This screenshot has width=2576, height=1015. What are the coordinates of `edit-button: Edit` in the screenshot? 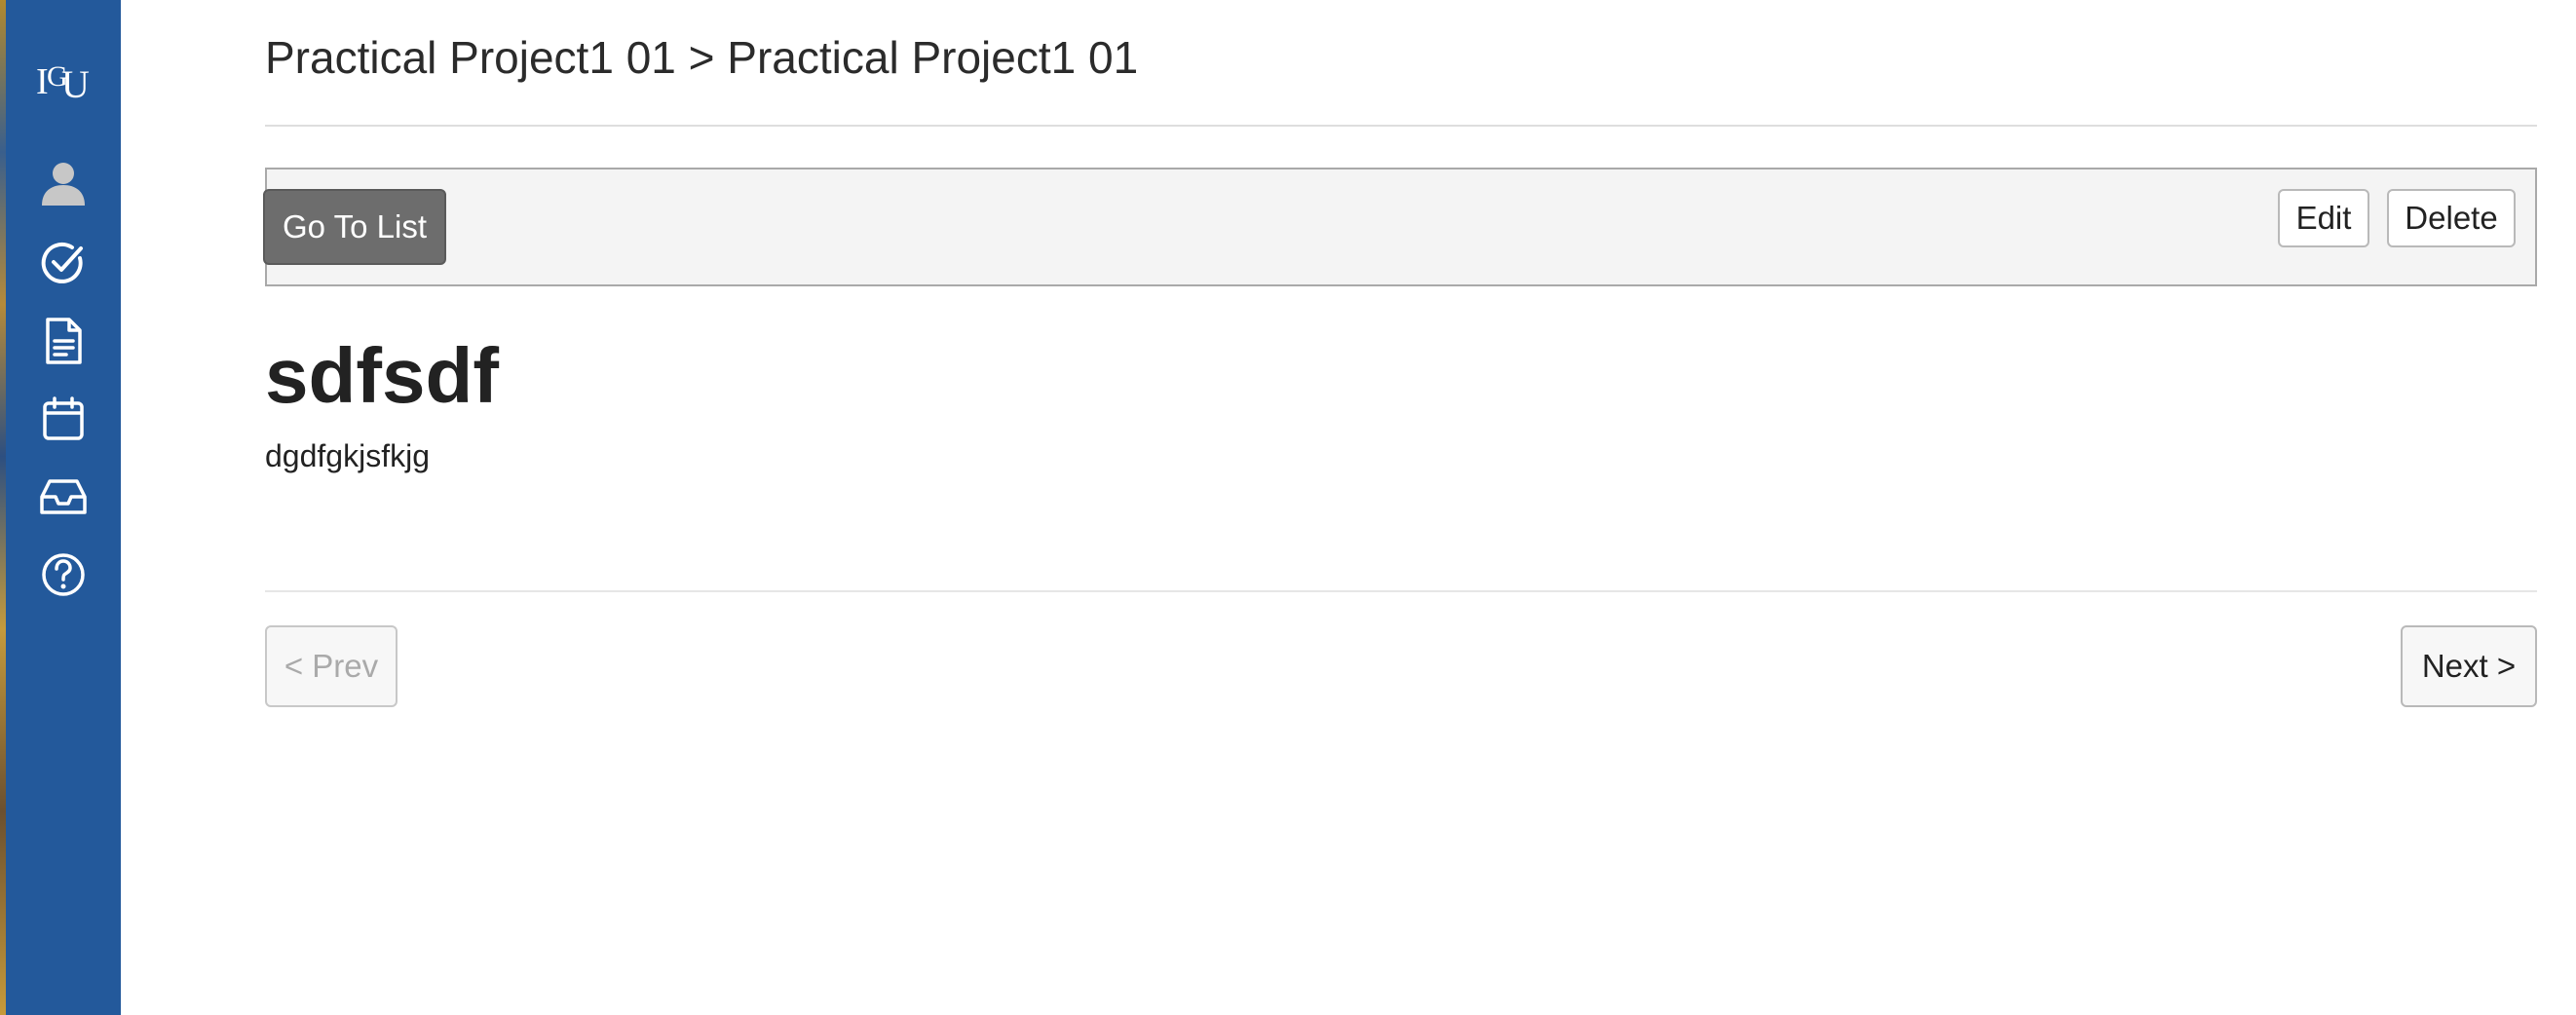 It's located at (2323, 218).